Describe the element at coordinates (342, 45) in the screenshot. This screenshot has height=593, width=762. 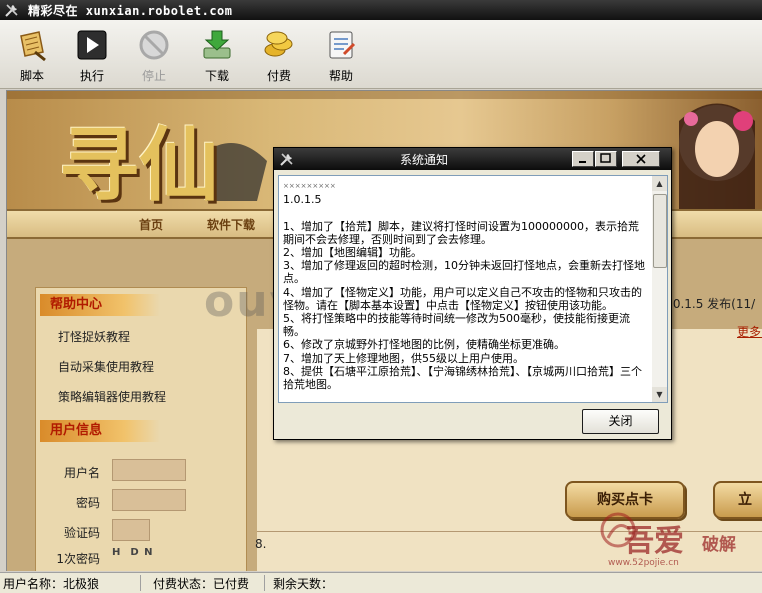
I see `help-notebook-icon` at that location.